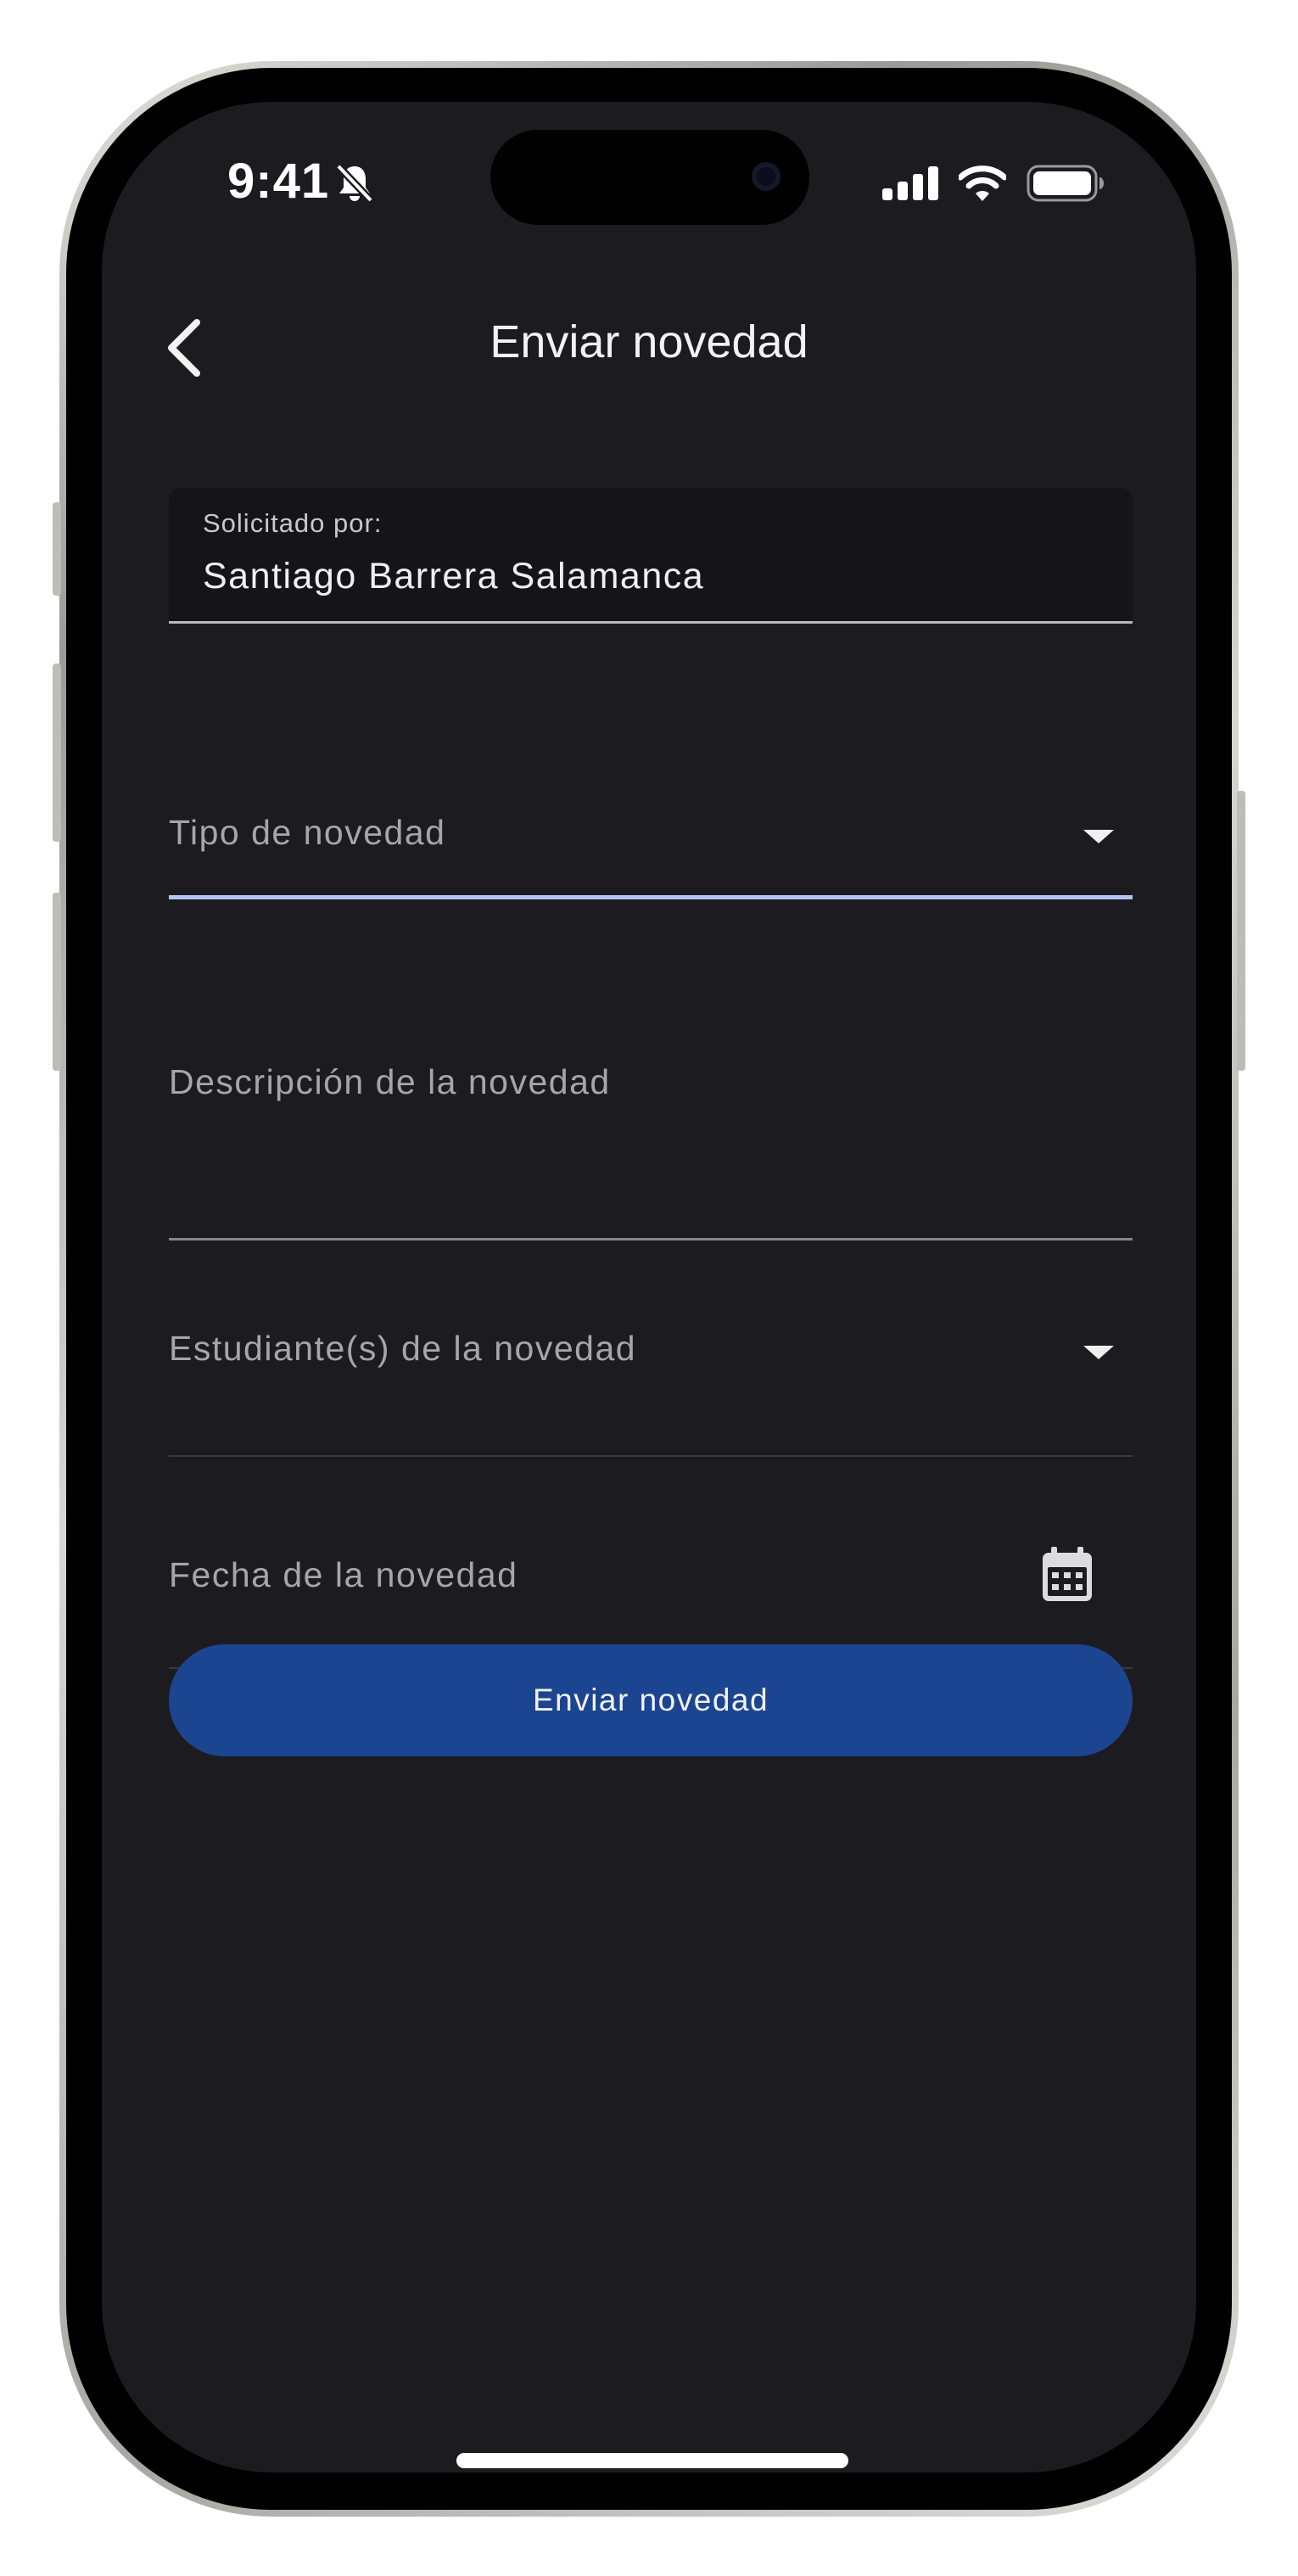  What do you see at coordinates (1241, 931) in the screenshot?
I see `power-button` at bounding box center [1241, 931].